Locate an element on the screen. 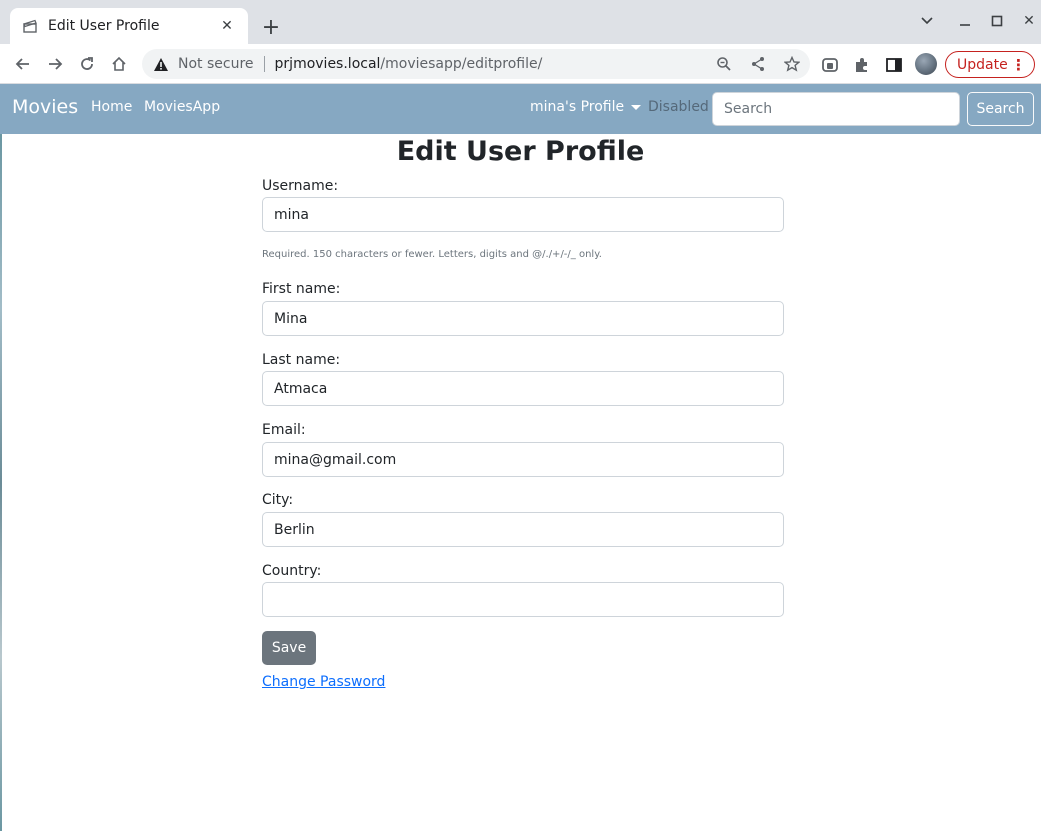  window-close-icon: ✕ is located at coordinates (1029, 21).